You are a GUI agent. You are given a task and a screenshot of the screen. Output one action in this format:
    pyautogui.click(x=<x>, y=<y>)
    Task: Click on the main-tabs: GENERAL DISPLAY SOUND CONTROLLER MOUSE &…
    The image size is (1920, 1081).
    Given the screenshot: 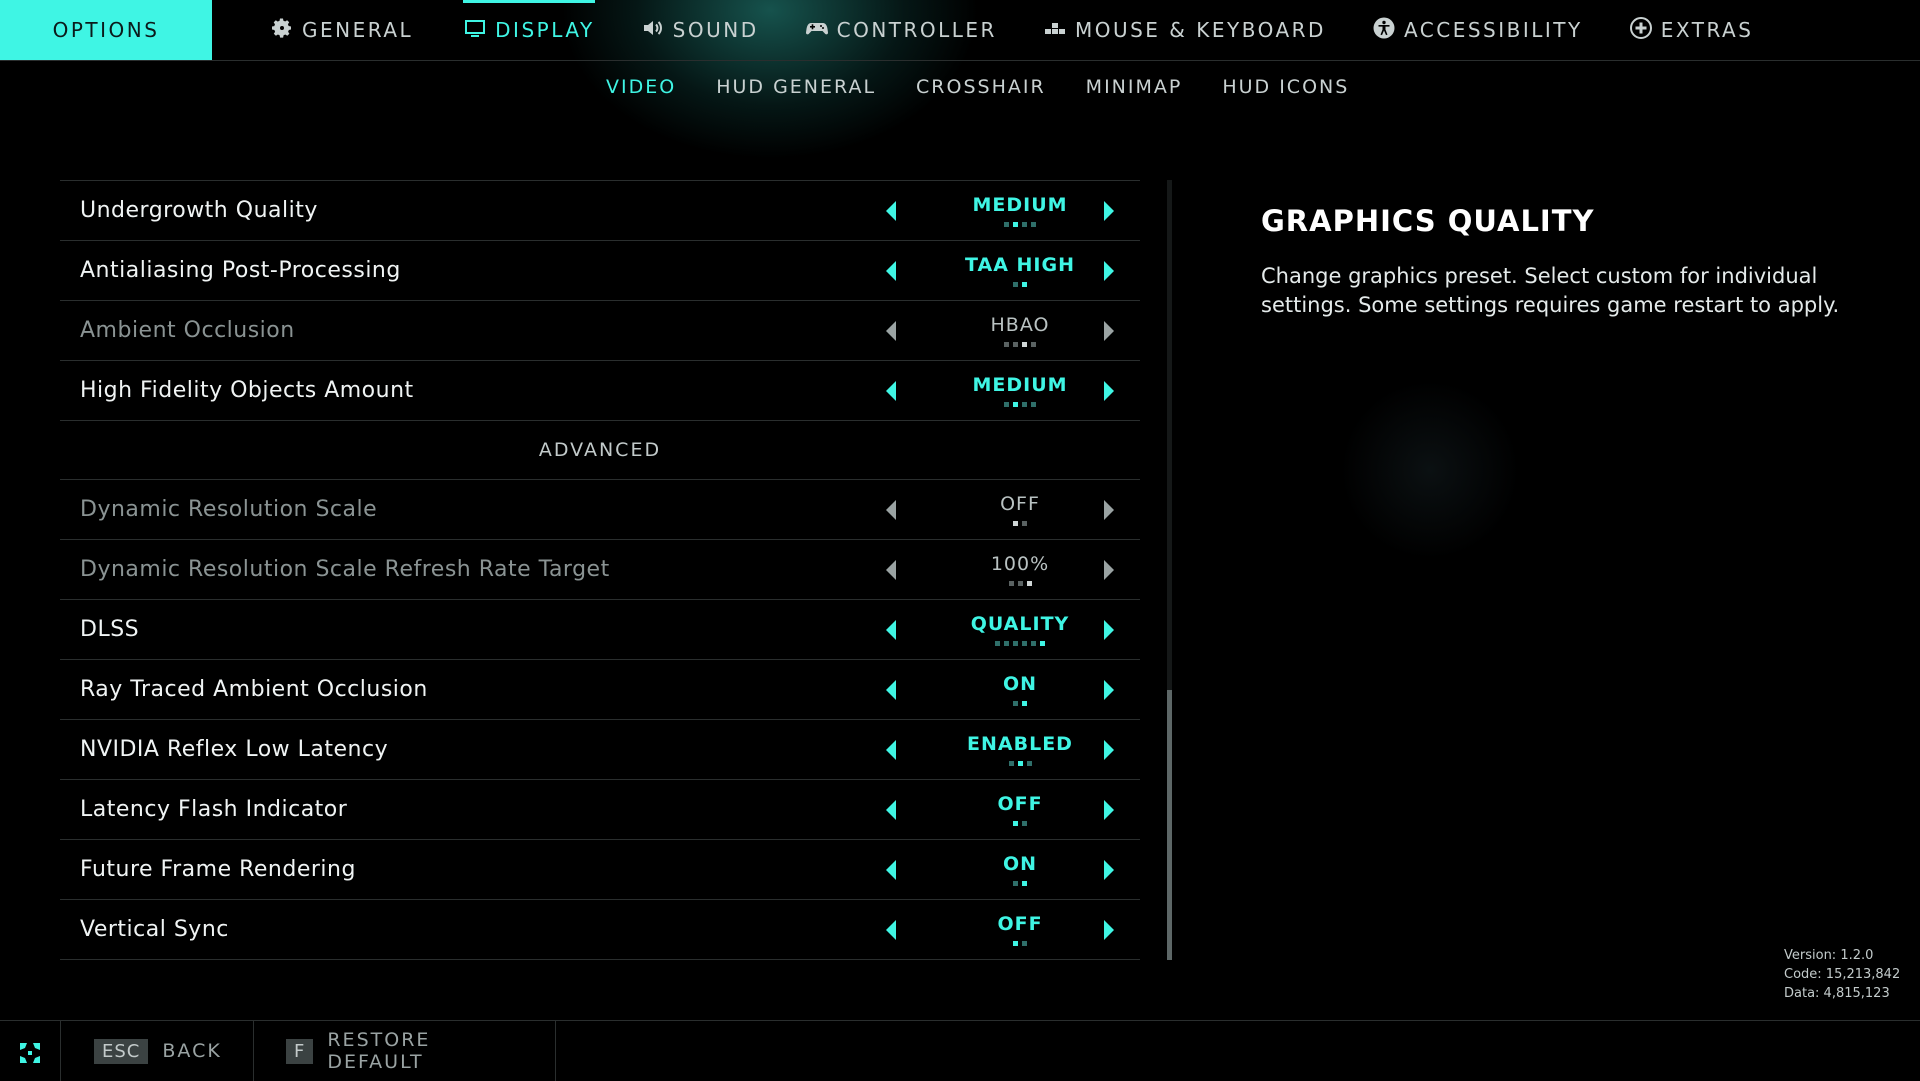 What is the action you would take?
    pyautogui.click(x=982, y=30)
    